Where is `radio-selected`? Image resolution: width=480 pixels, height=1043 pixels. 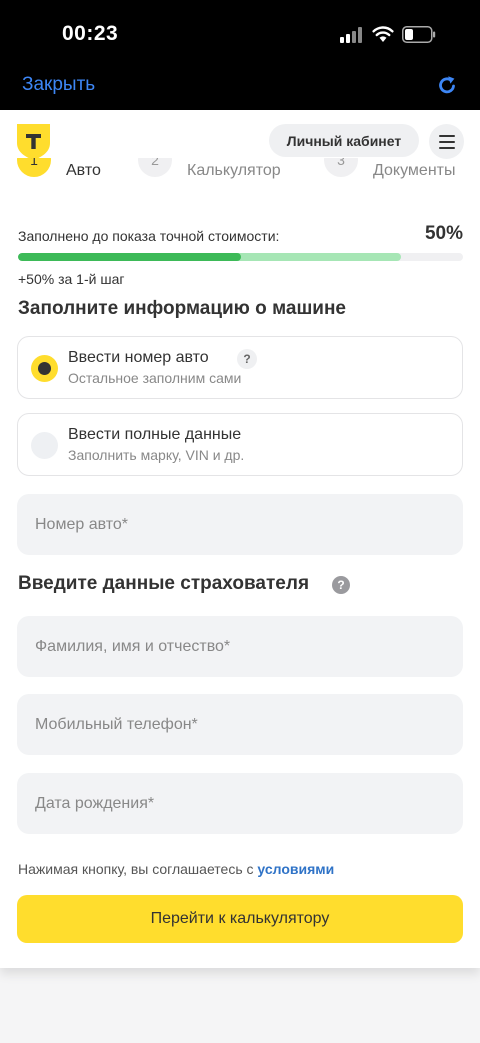
radio-selected is located at coordinates (44, 368).